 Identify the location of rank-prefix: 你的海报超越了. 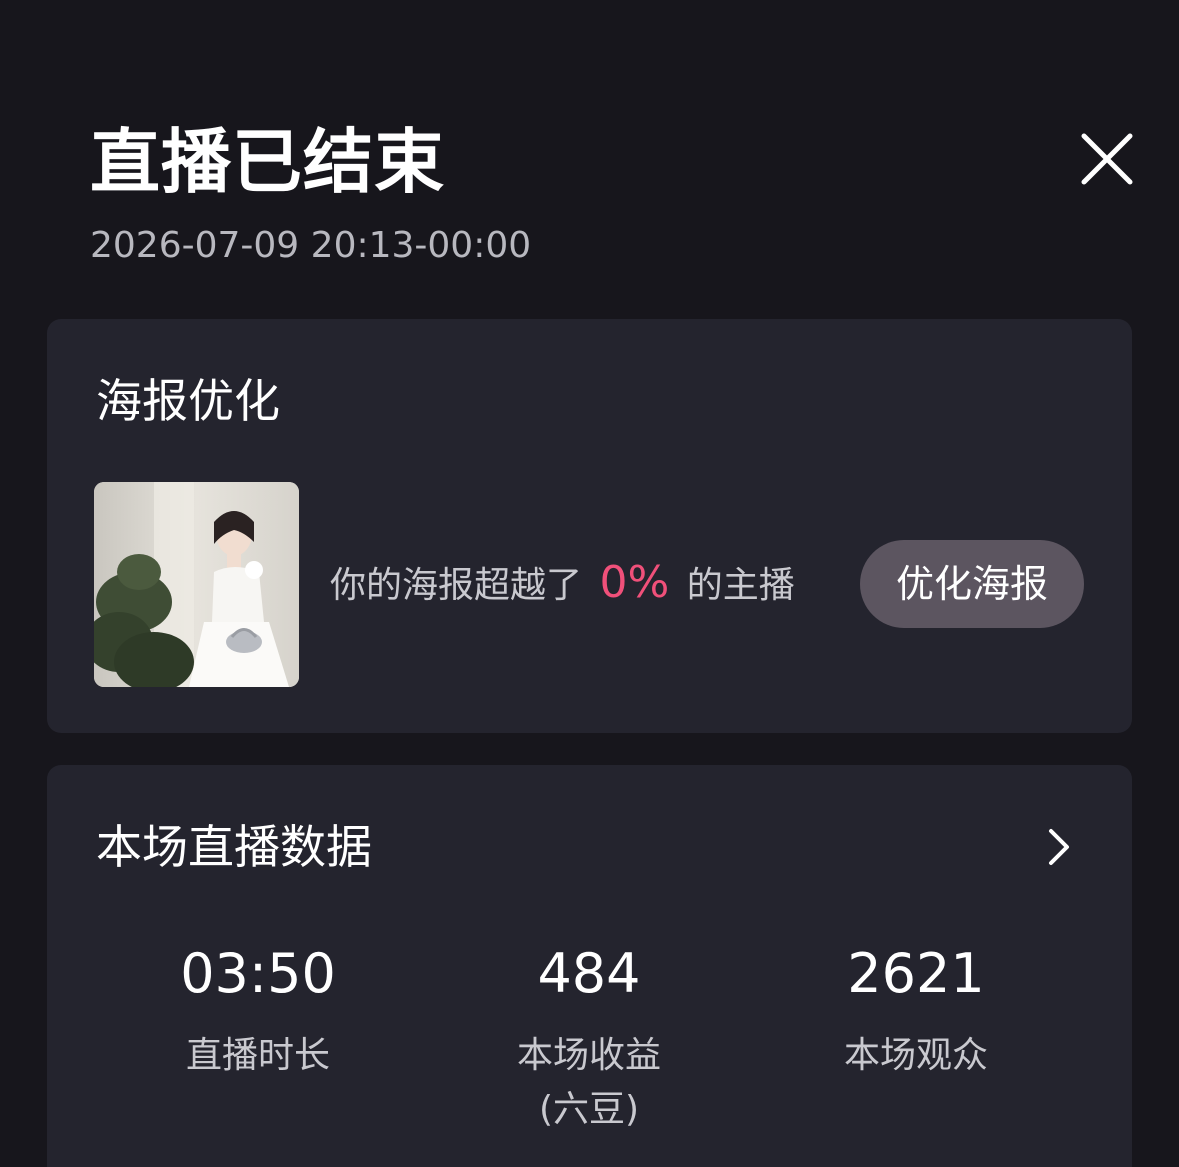
(456, 585).